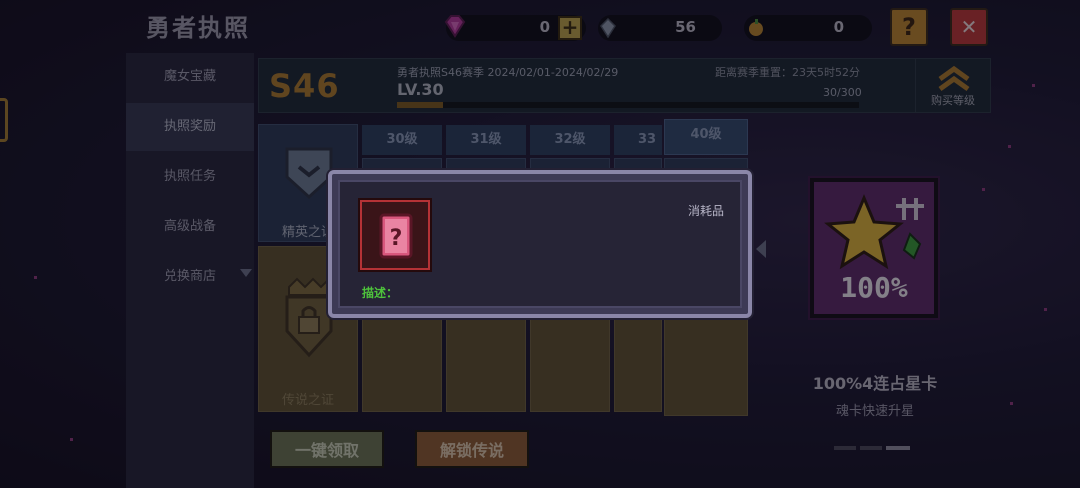 The height and width of the screenshot is (488, 1080). I want to click on item-slot: ?, so click(395, 235).